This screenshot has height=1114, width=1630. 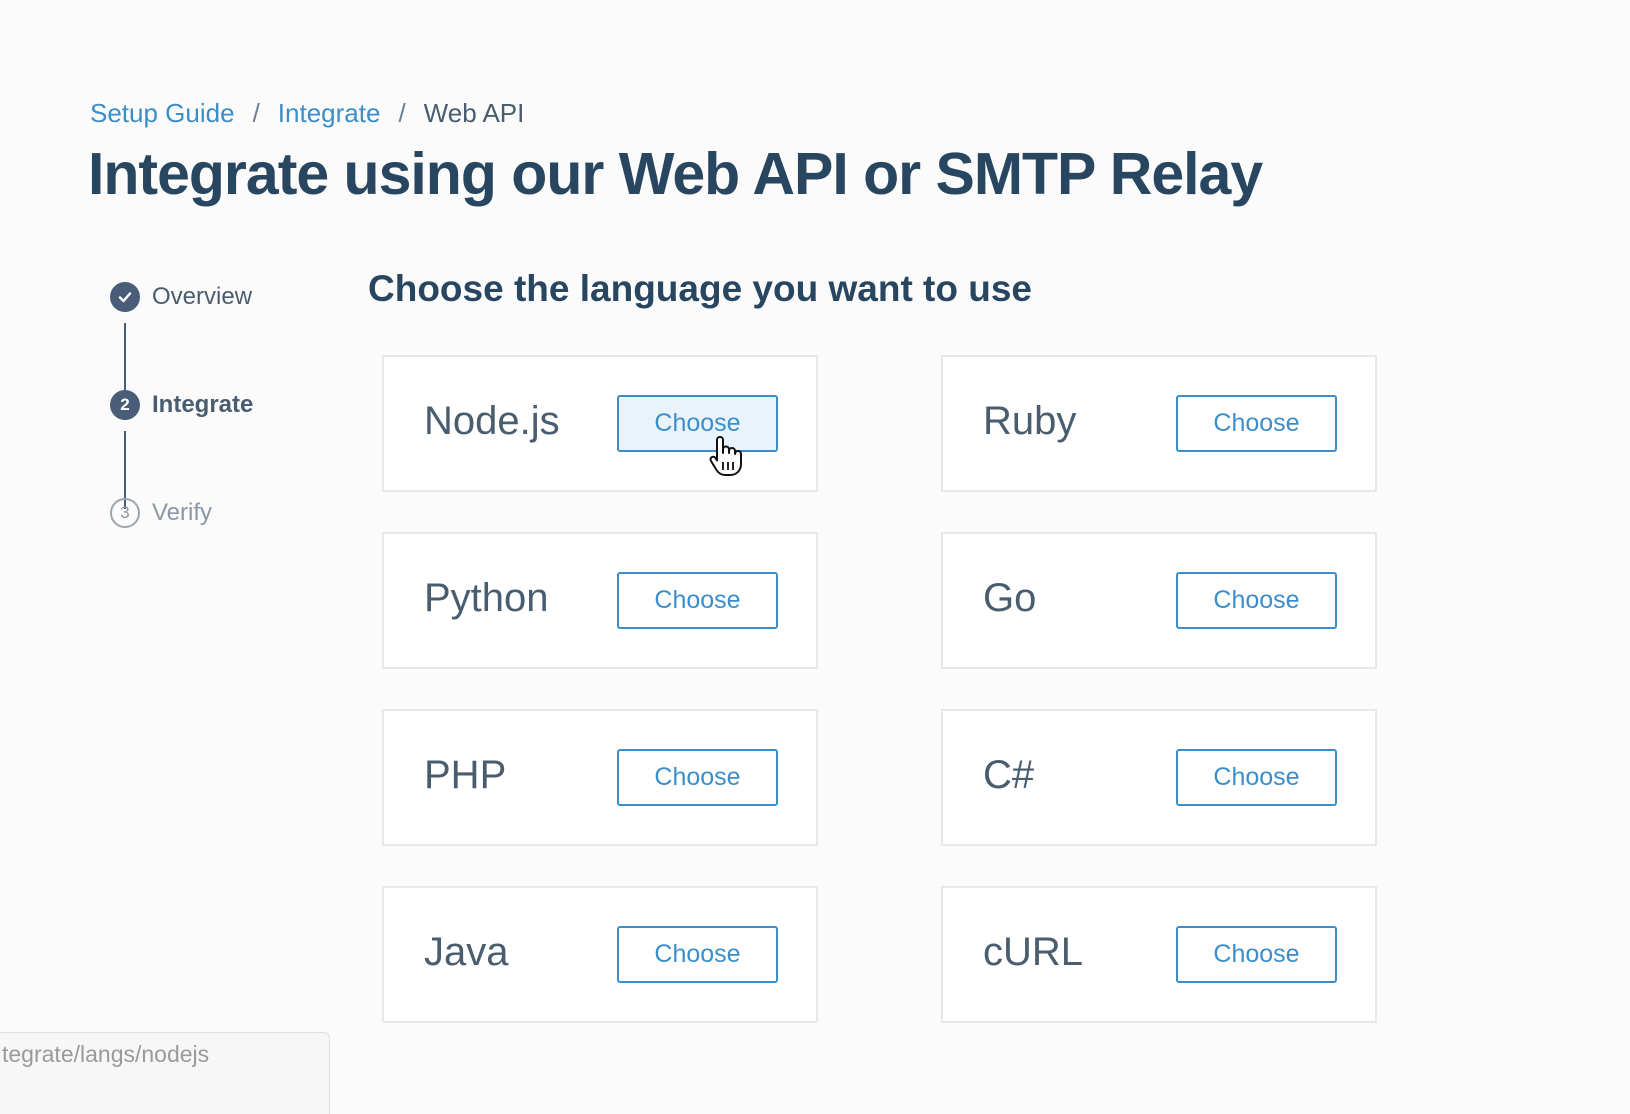 What do you see at coordinates (329, 113) in the screenshot?
I see `breadcrumb-link-integrate: Integrate` at bounding box center [329, 113].